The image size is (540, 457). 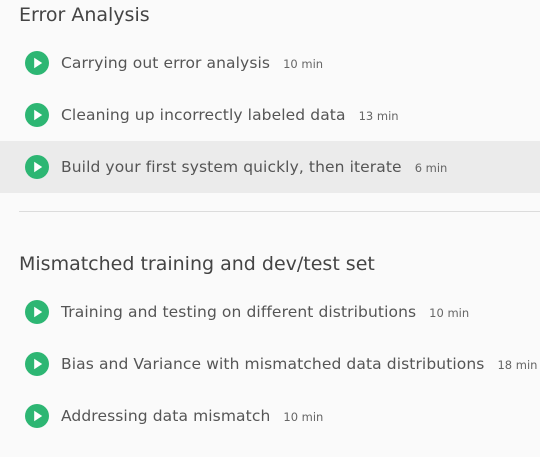 I want to click on lesson-duration: 18 min, so click(x=517, y=365).